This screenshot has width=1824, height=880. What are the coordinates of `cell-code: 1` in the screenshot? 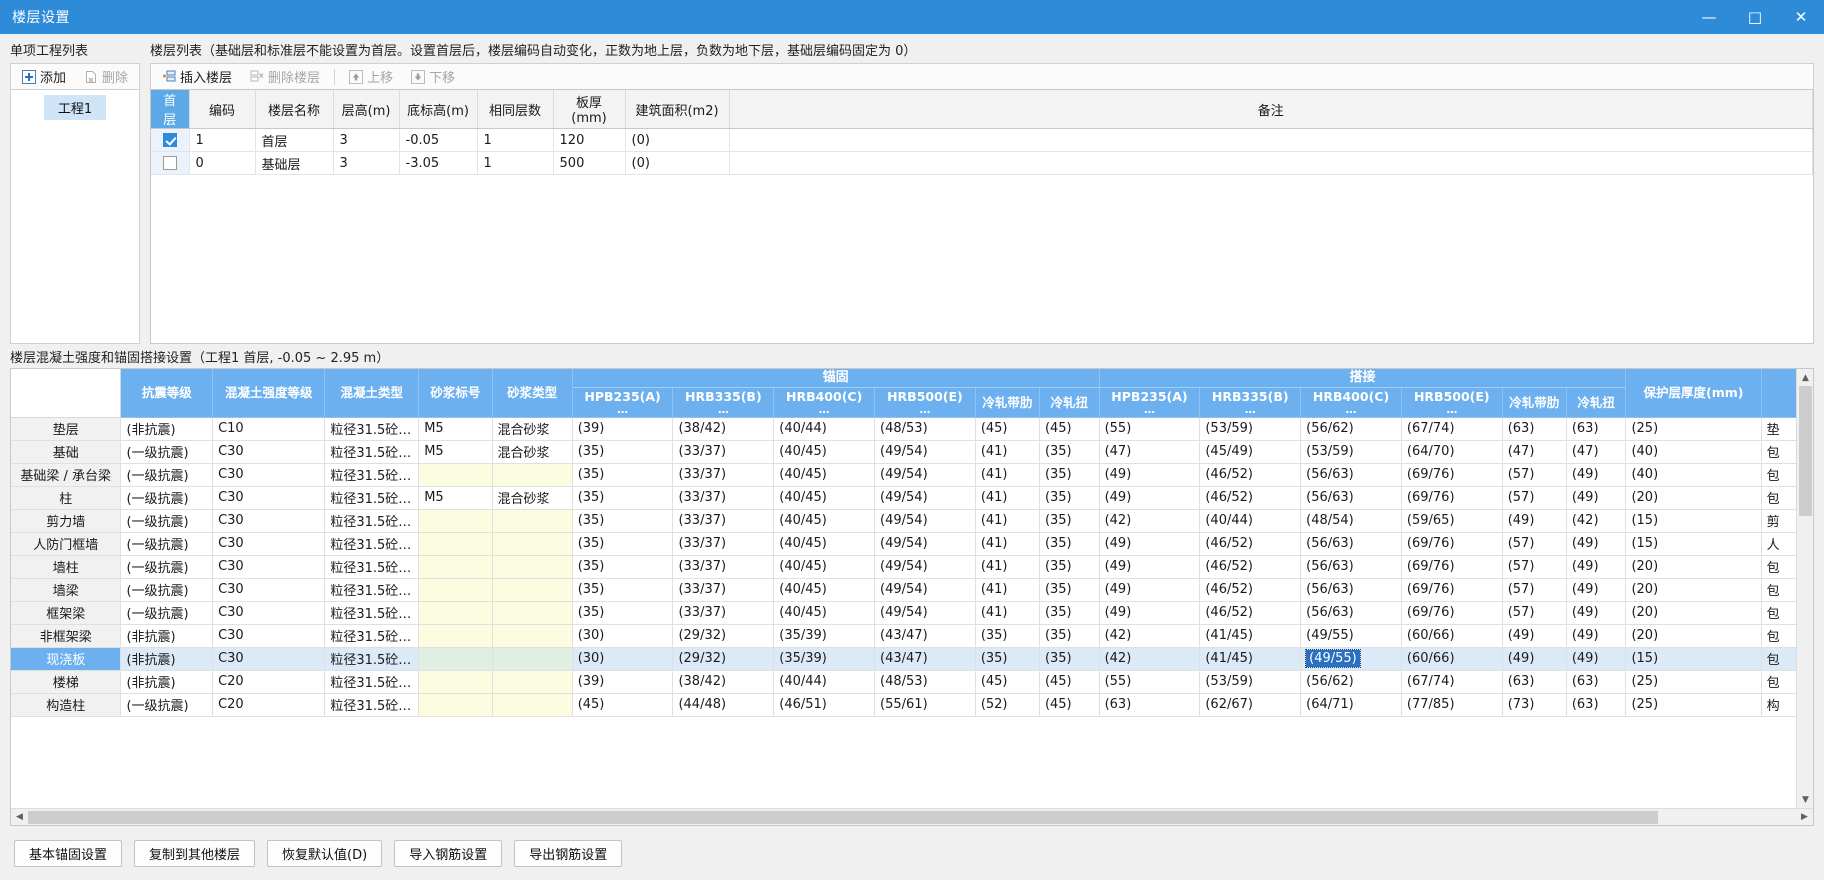 It's located at (222, 140).